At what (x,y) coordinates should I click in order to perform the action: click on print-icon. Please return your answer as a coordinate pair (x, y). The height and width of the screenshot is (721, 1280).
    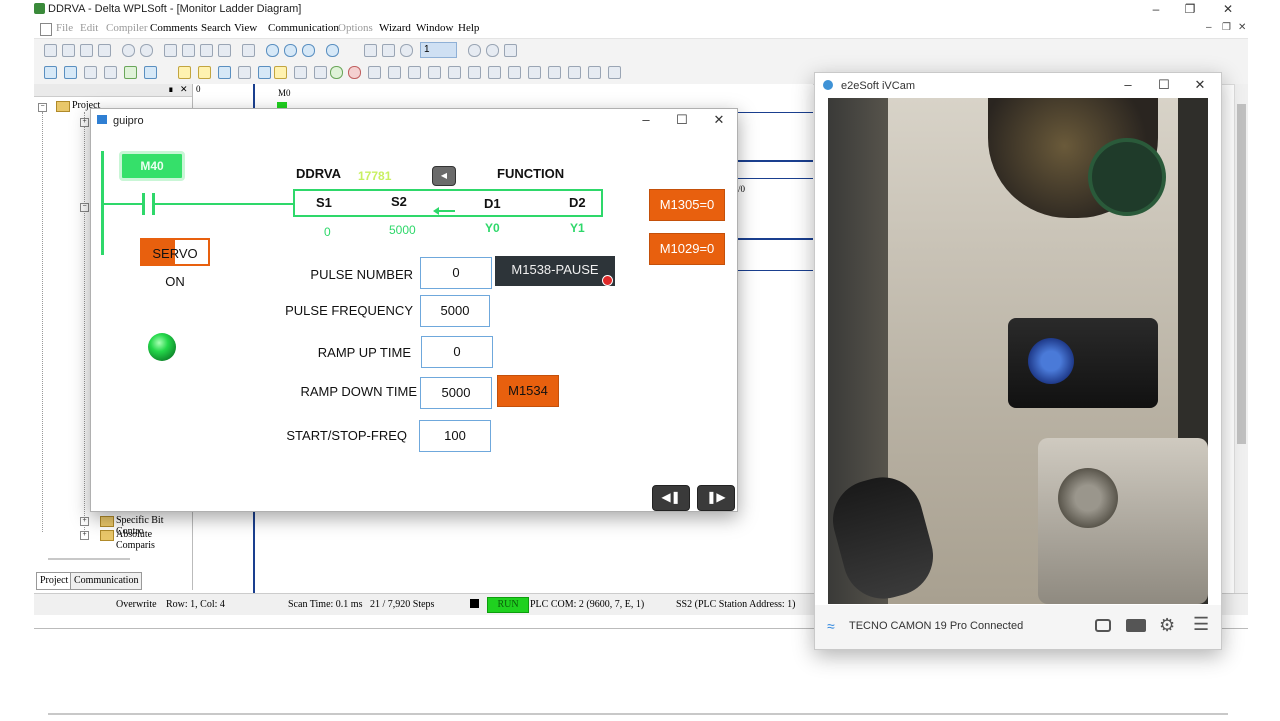
    Looking at the image, I should click on (104, 50).